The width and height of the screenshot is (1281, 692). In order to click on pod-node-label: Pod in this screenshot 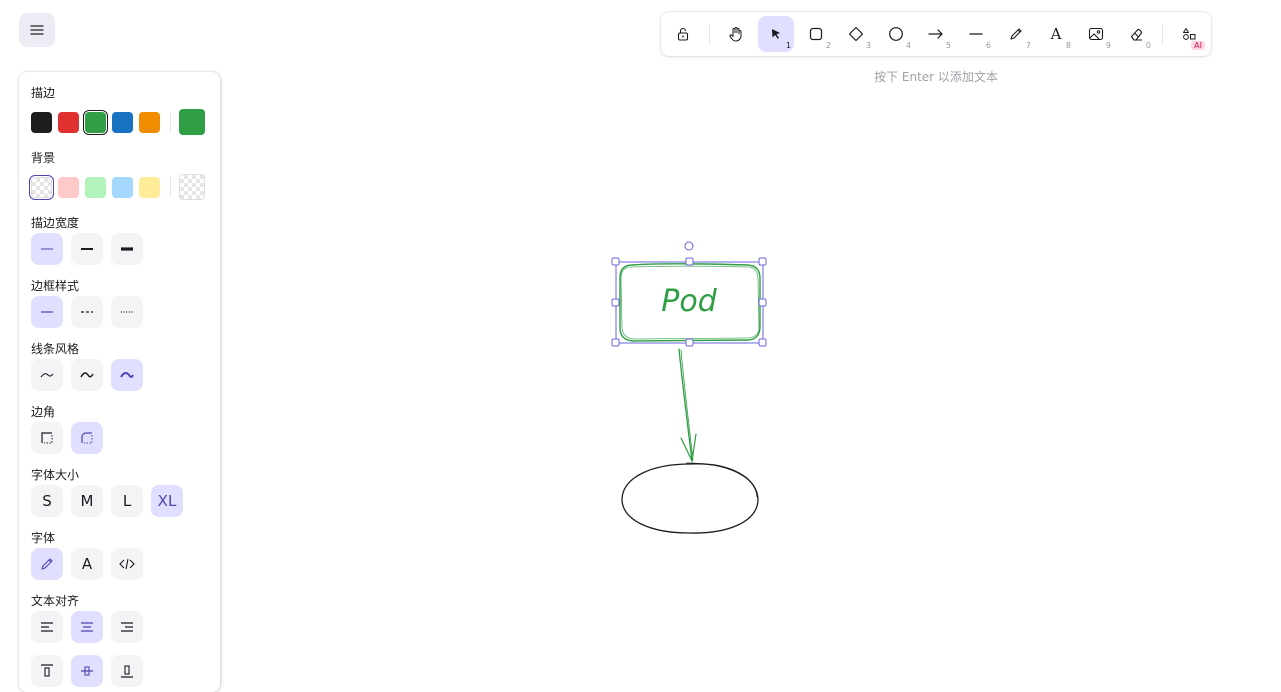, I will do `click(689, 301)`.